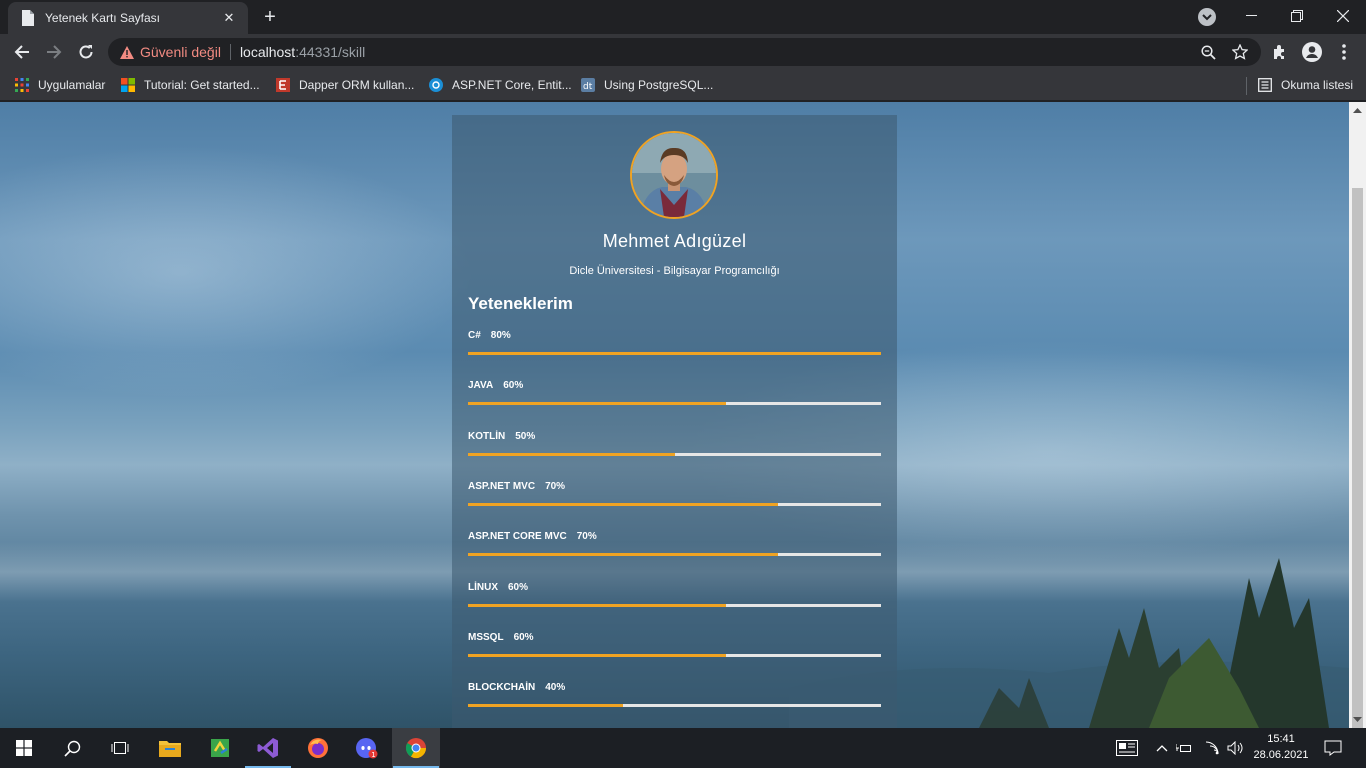  Describe the element at coordinates (1240, 52) in the screenshot. I see `bookmark-star-icon` at that location.